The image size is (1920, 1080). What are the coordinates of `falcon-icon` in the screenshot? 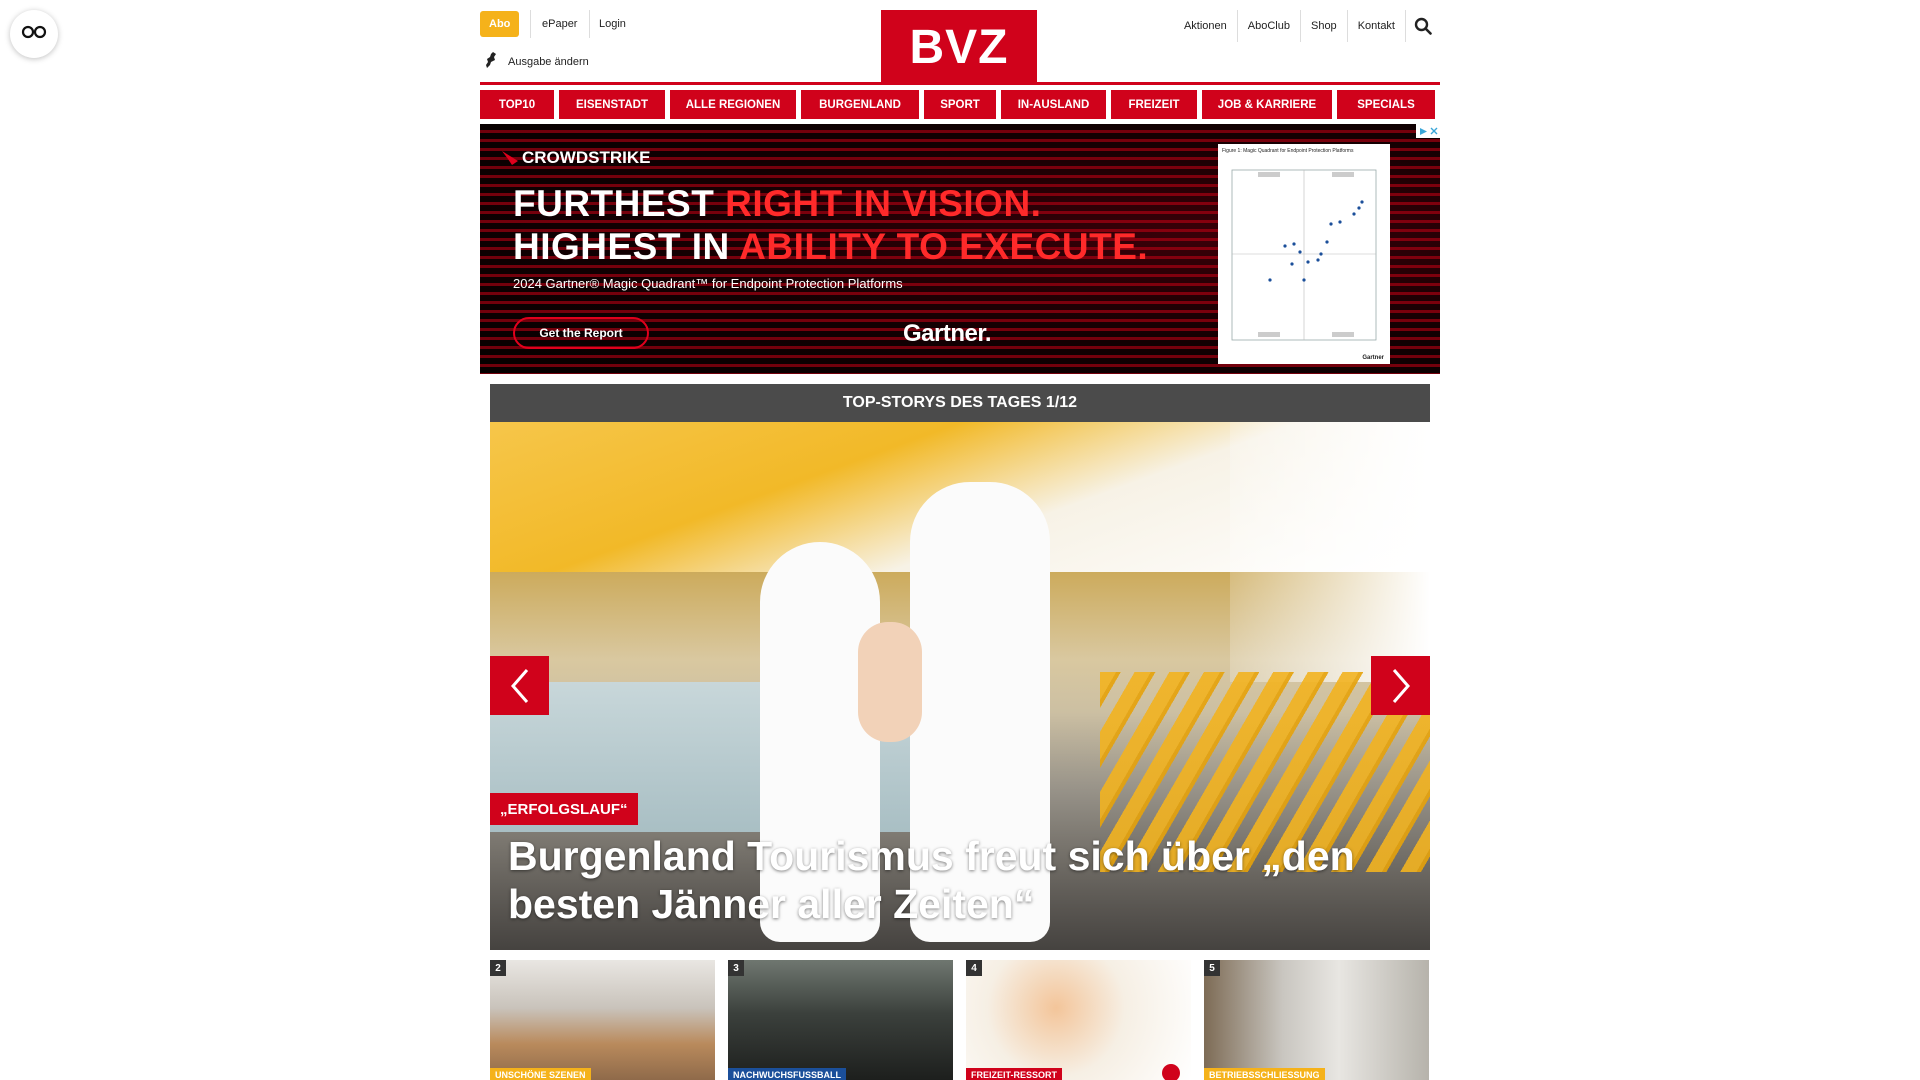 It's located at (510, 158).